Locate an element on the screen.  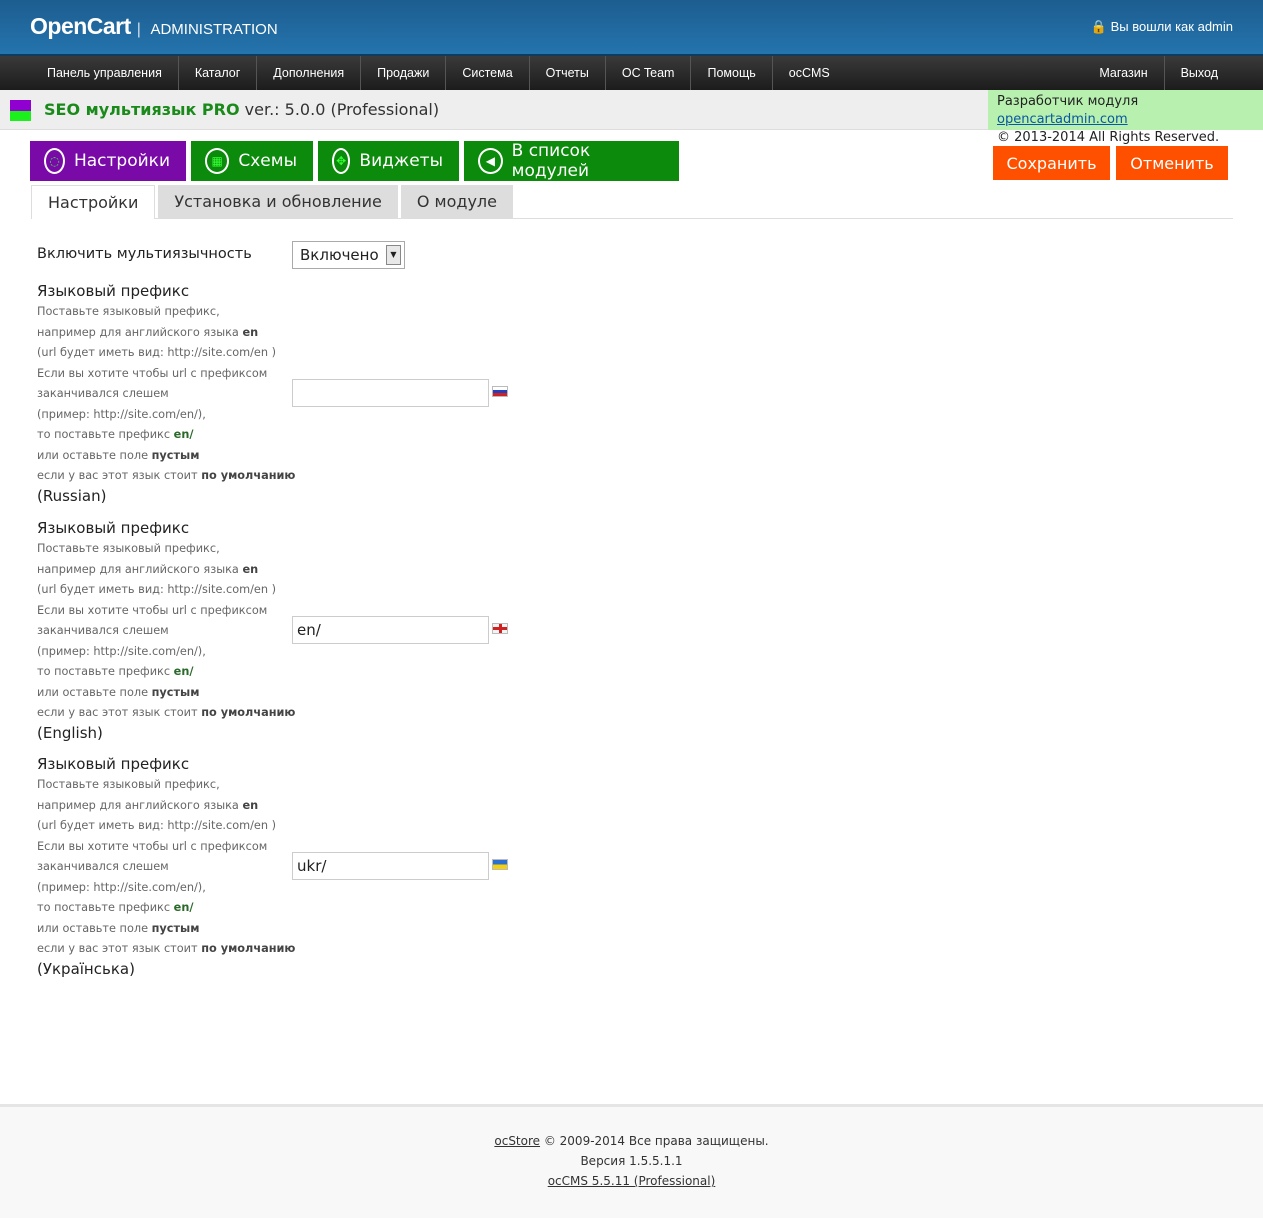
widgets-icon: ✥ is located at coordinates (341, 161).